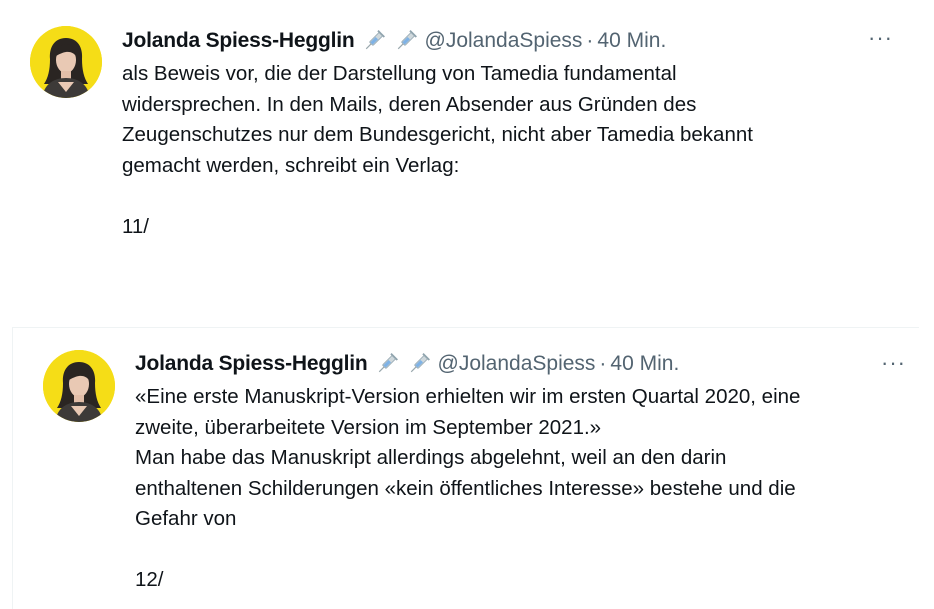 This screenshot has width=934, height=609. I want to click on thread-counter: 11/, so click(135, 226).